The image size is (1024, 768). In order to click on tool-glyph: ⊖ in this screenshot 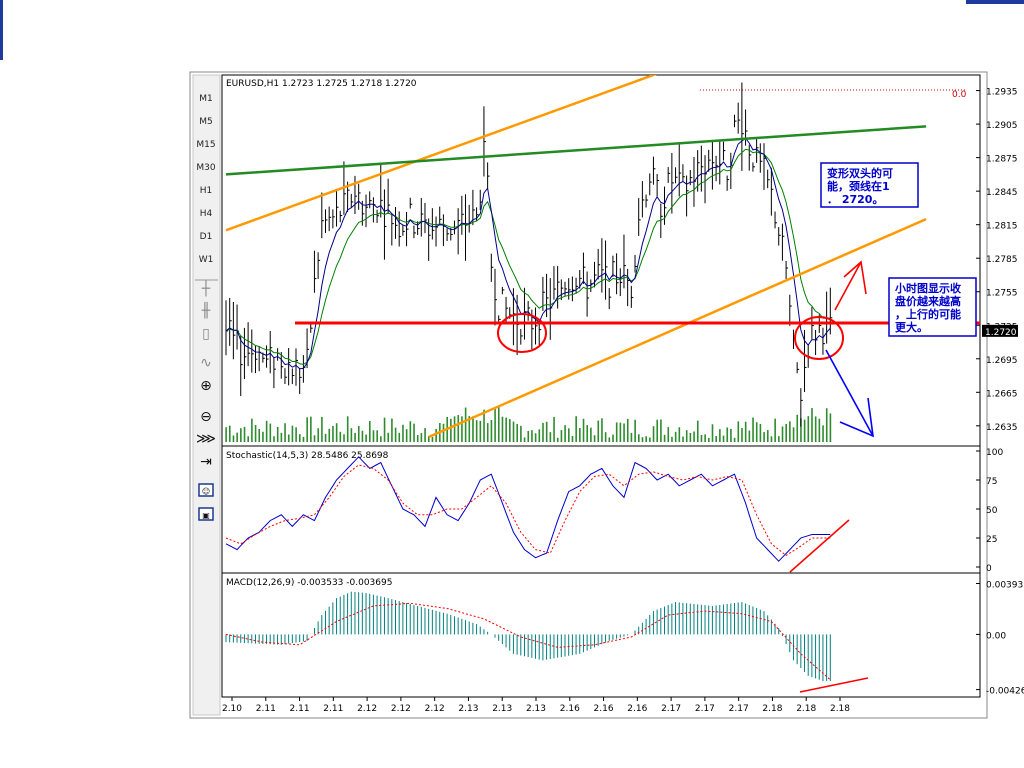, I will do `click(206, 417)`.